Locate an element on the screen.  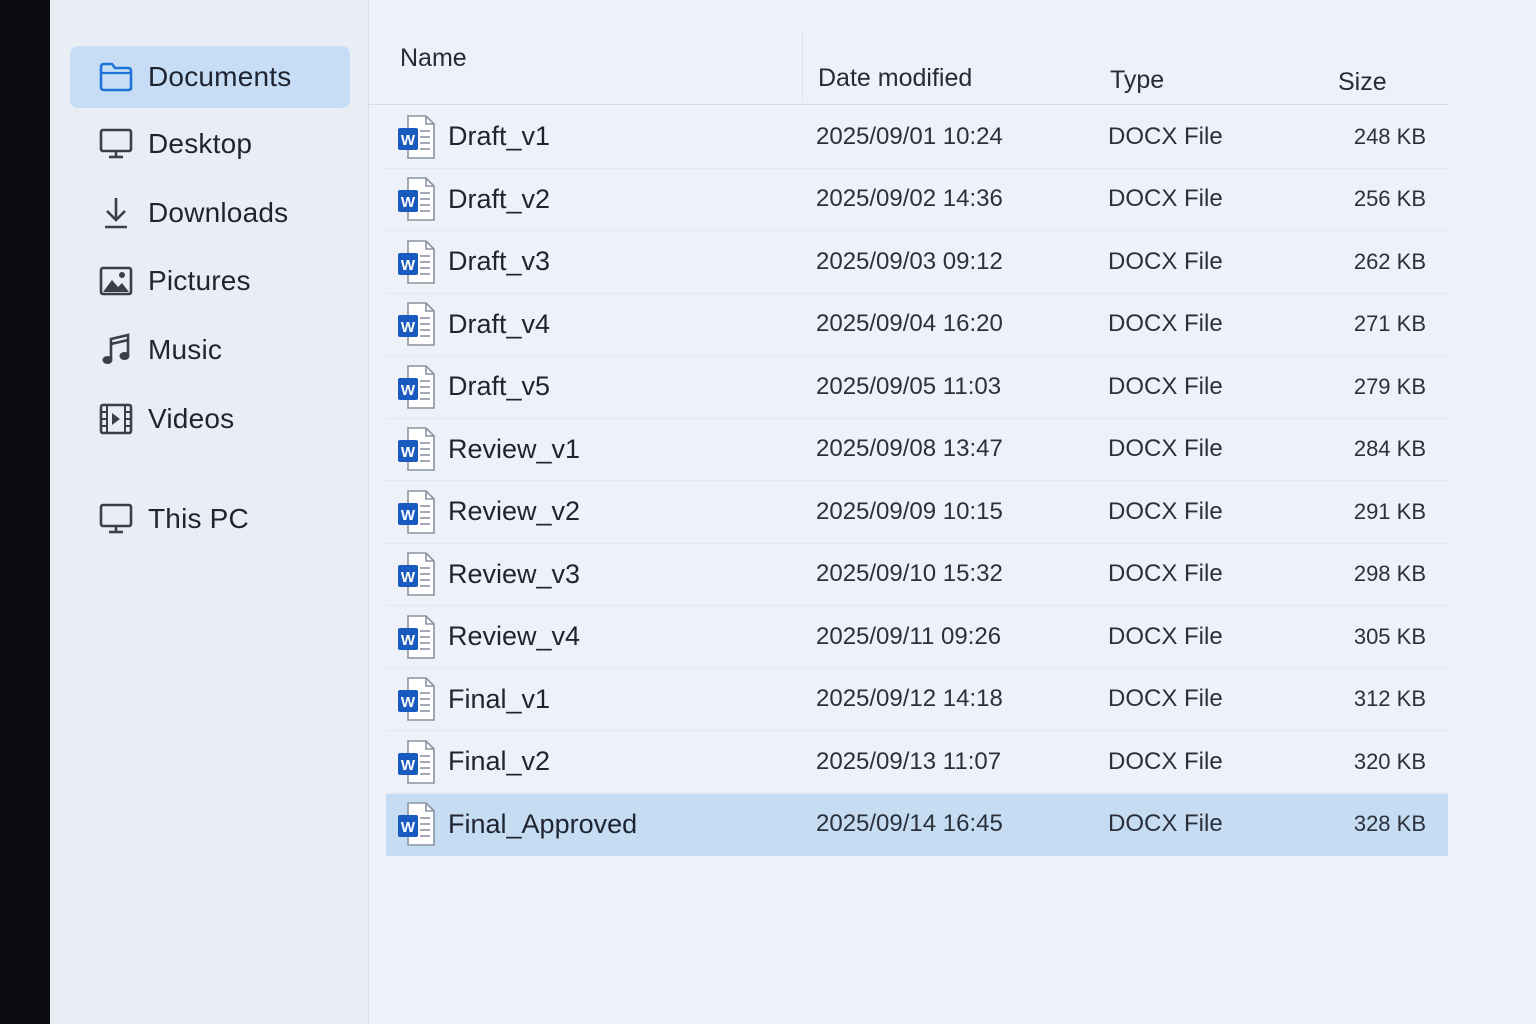
sidebar-item-this-pc: This PC is located at coordinates (210, 519).